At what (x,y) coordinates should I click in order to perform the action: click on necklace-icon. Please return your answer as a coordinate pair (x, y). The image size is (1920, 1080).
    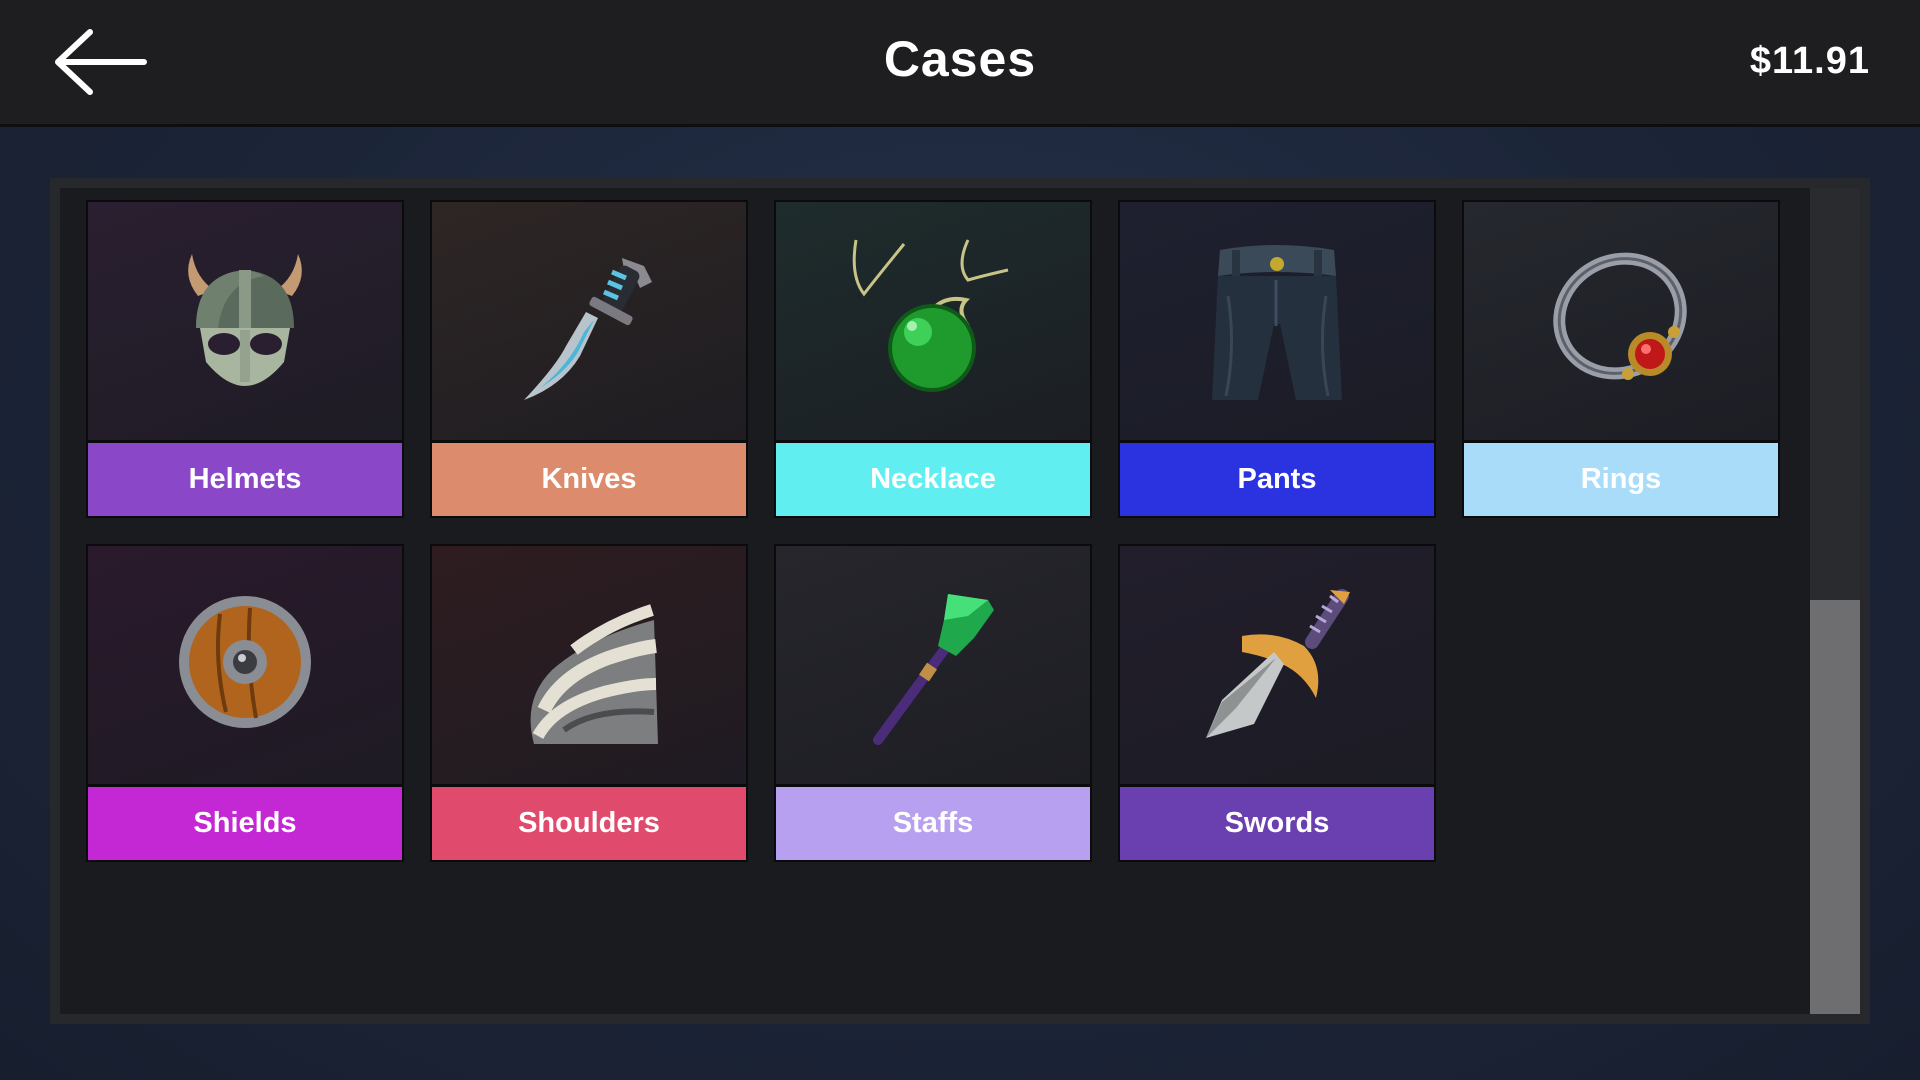
    Looking at the image, I should click on (930, 315).